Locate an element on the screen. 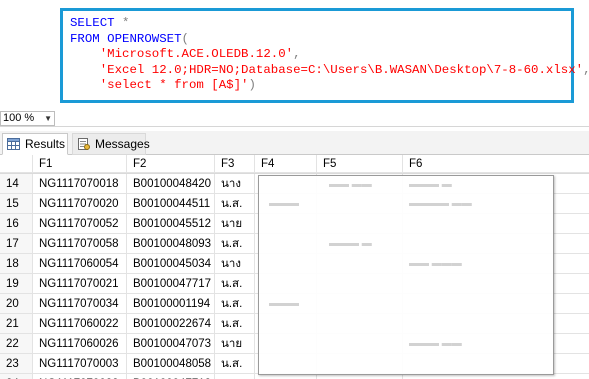 The height and width of the screenshot is (379, 589). row-number: 21 is located at coordinates (16, 324).